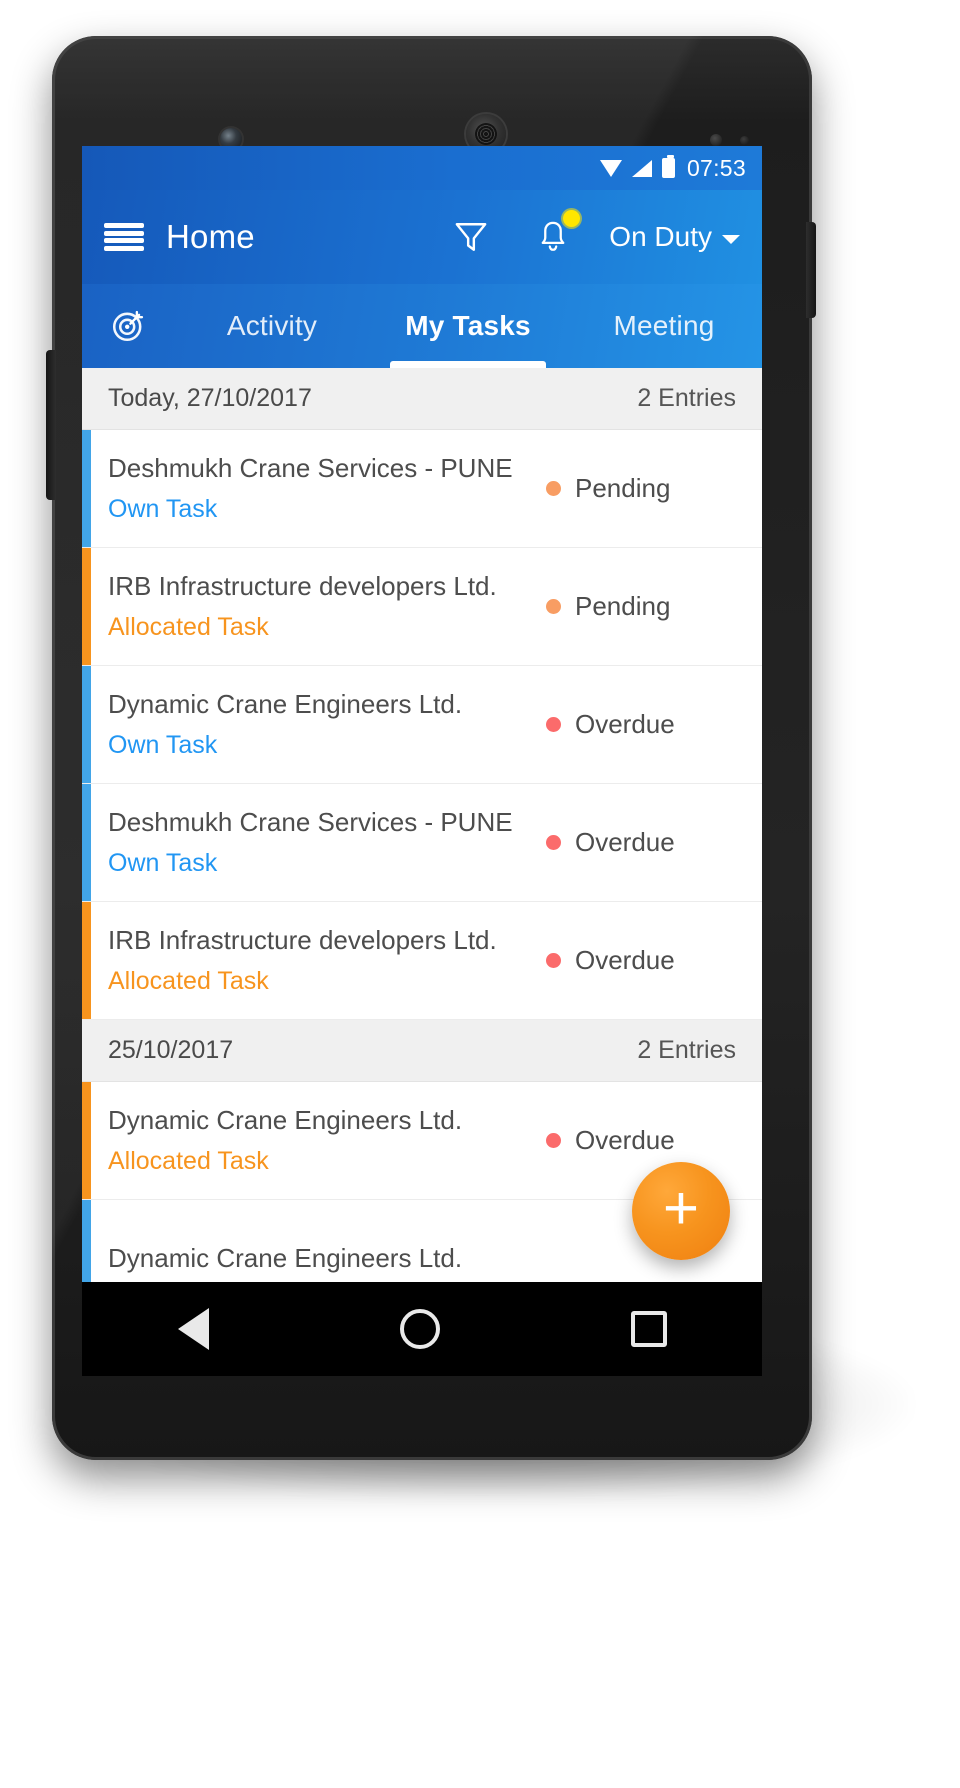 The image size is (960, 1788). What do you see at coordinates (51, 425) in the screenshot?
I see `volume-button` at bounding box center [51, 425].